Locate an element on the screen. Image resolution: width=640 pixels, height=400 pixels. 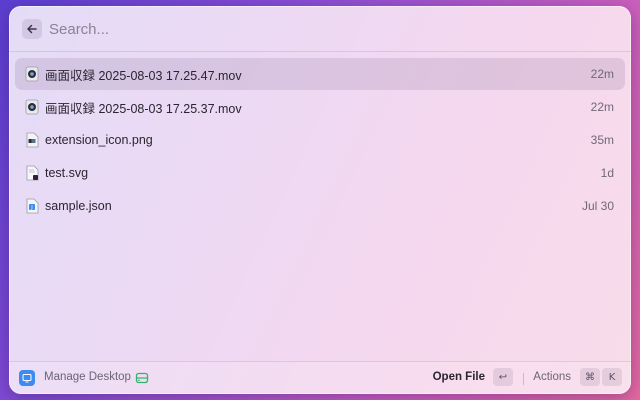
drive-icon is located at coordinates (142, 378).